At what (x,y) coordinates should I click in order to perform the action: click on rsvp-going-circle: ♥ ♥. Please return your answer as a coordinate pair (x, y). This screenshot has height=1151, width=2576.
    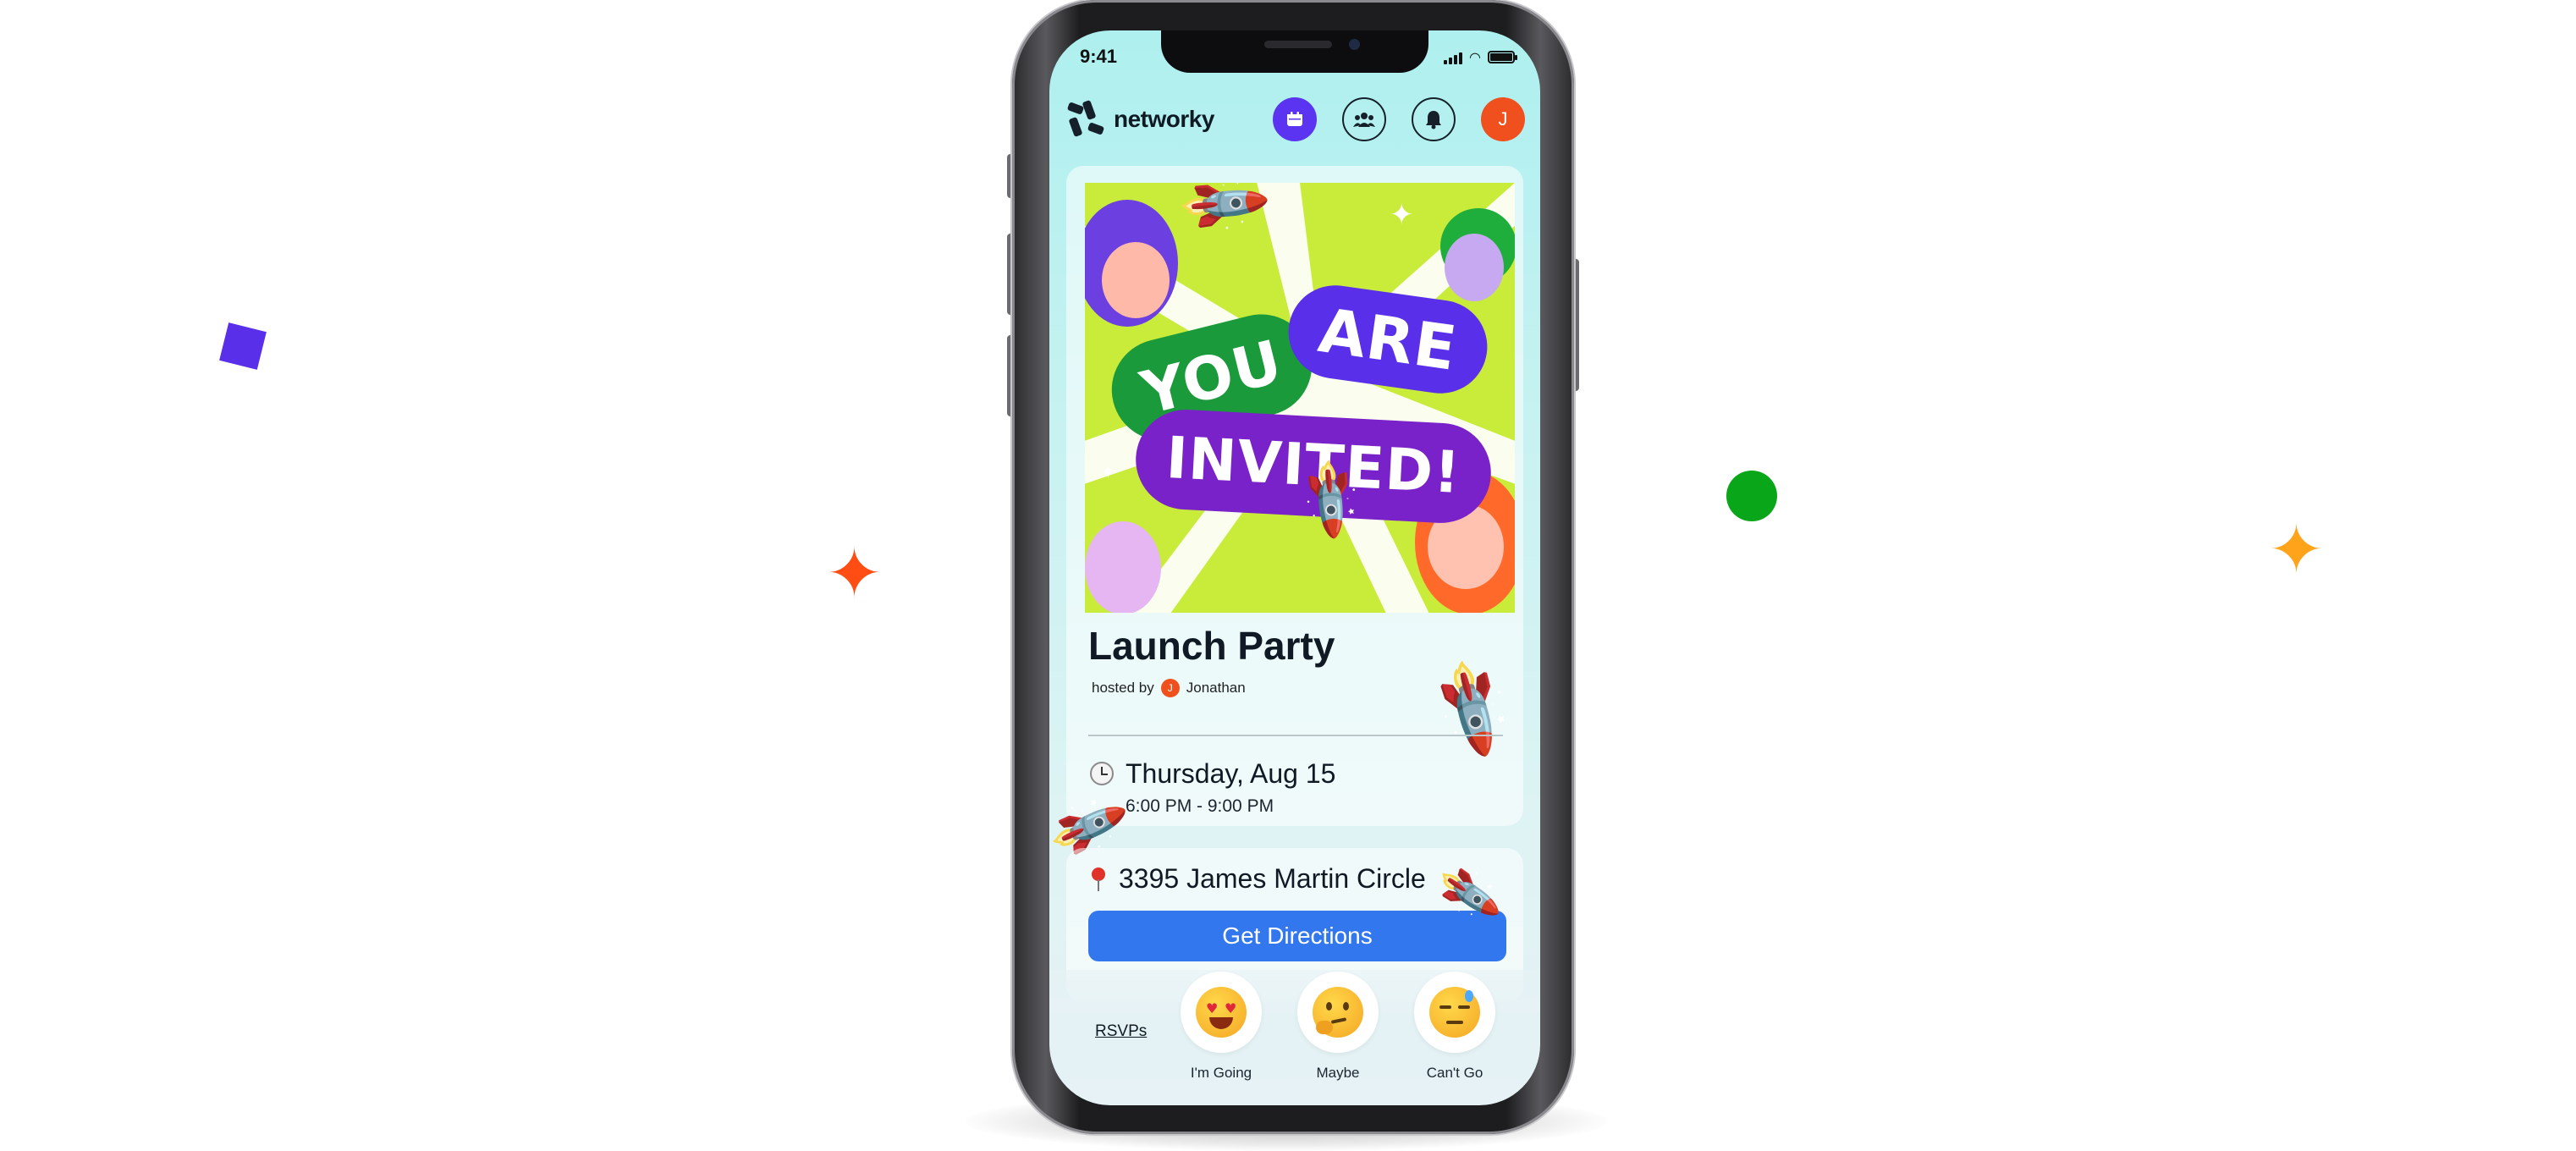
    Looking at the image, I should click on (1221, 1012).